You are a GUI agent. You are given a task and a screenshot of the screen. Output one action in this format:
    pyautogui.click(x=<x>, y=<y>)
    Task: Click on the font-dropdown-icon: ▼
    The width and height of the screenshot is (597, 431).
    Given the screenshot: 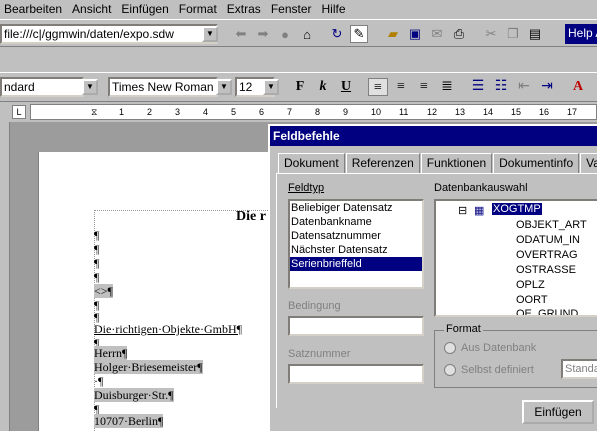 What is the action you would take?
    pyautogui.click(x=224, y=87)
    